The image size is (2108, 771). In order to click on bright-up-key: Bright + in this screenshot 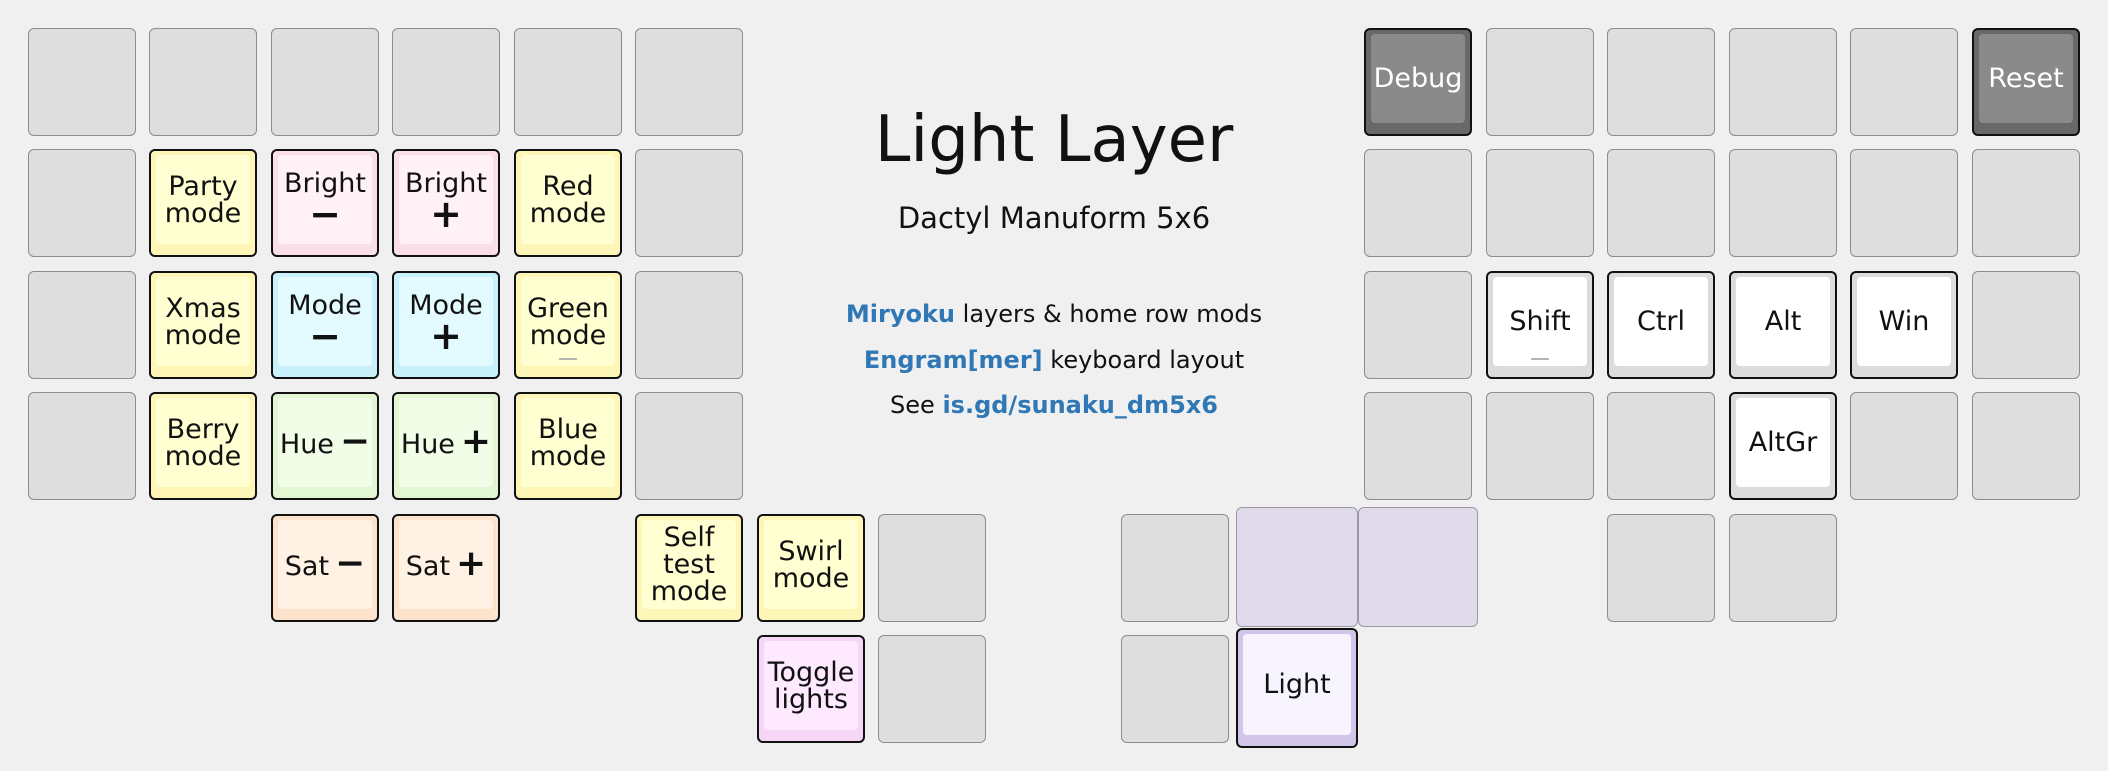, I will do `click(446, 203)`.